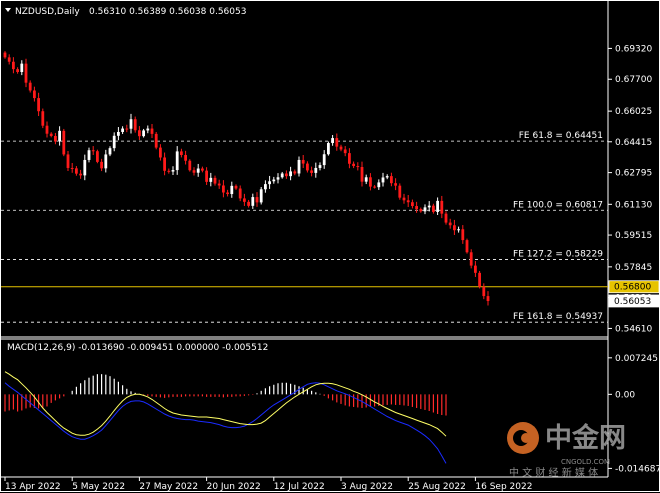 The image size is (660, 493). I want to click on macd-lines, so click(225, 417).